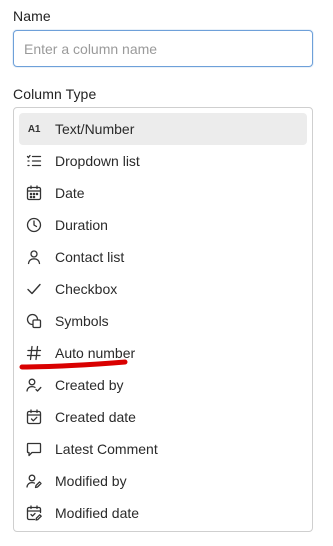 This screenshot has width=333, height=546. What do you see at coordinates (163, 481) in the screenshot?
I see `column-type-option-modified-by: Modified by` at bounding box center [163, 481].